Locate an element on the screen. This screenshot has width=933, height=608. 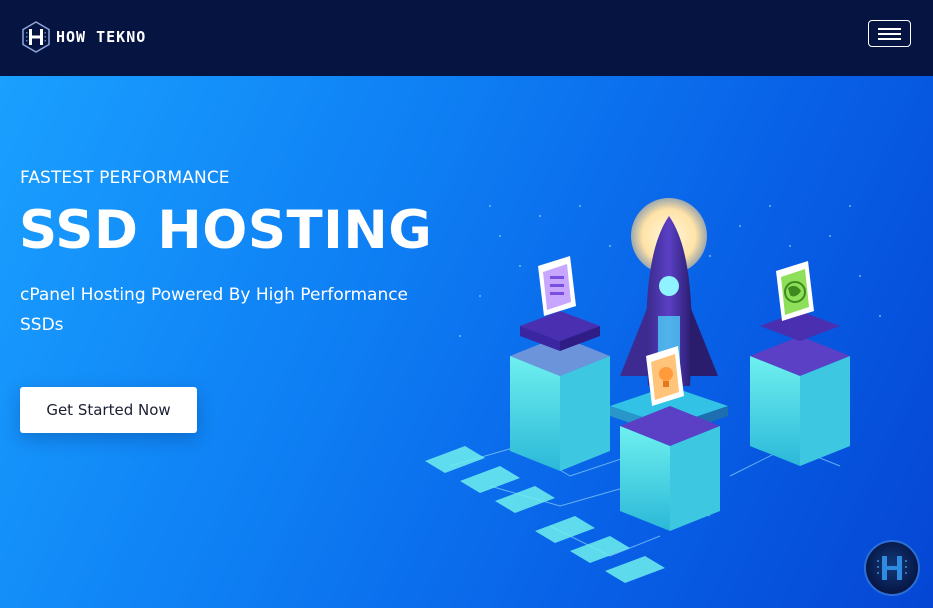
brand-logo-link: HOW TEKNO is located at coordinates (84, 37).